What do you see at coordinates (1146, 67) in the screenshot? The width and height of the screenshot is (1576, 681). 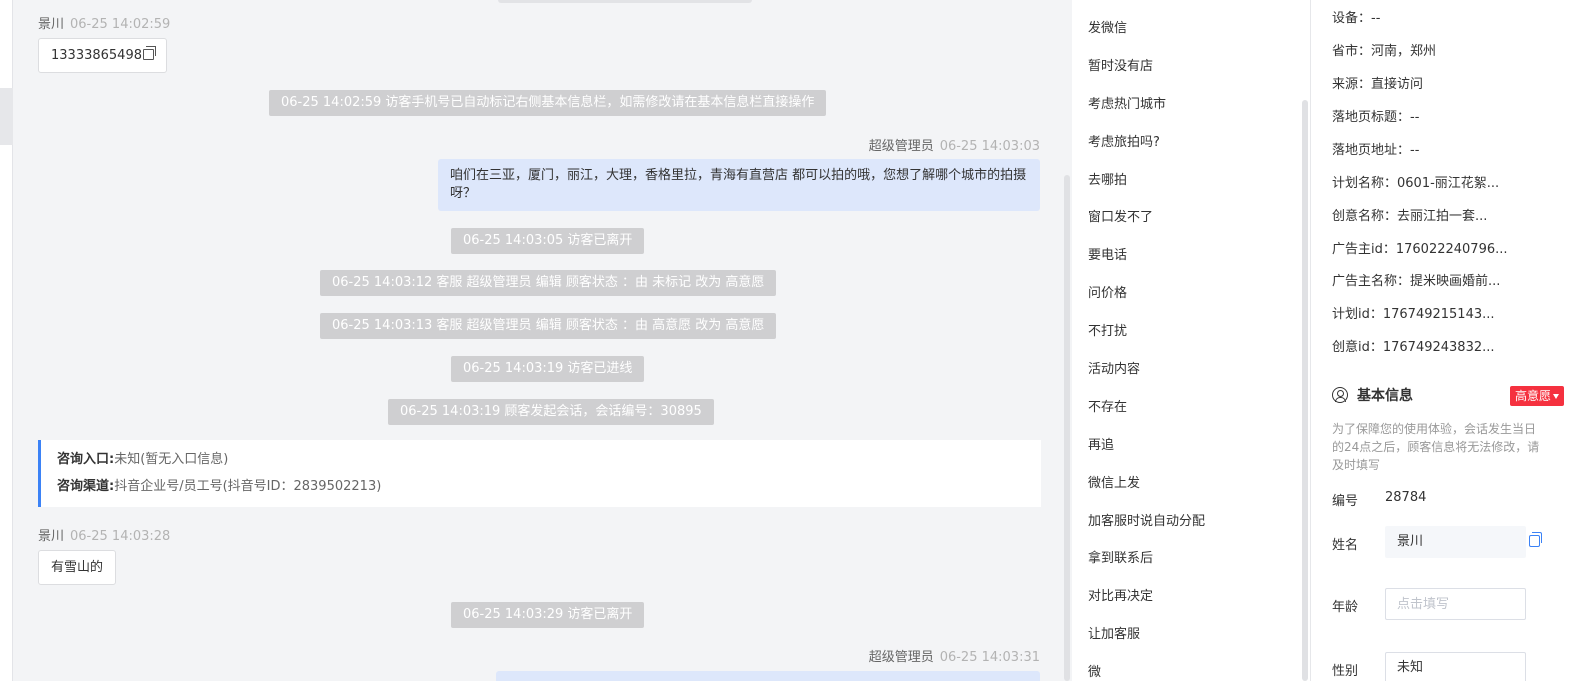 I see `quick-reply-item: 暂时没有店` at bounding box center [1146, 67].